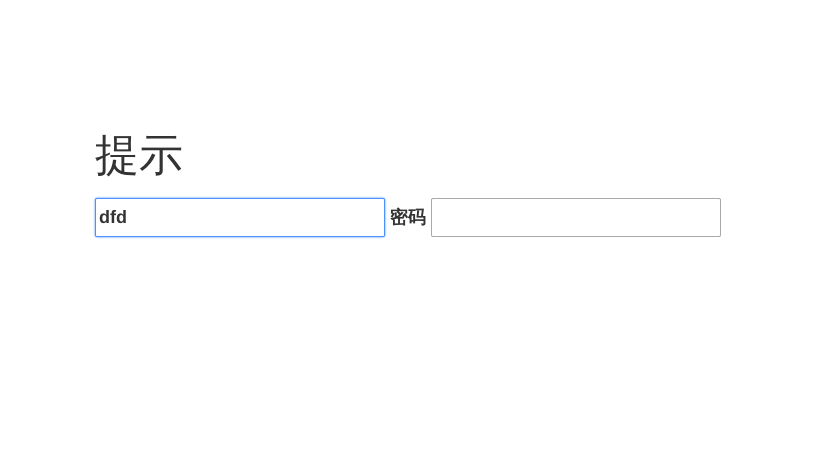 This screenshot has height=451, width=831. Describe the element at coordinates (576, 217) in the screenshot. I see `password-field` at that location.